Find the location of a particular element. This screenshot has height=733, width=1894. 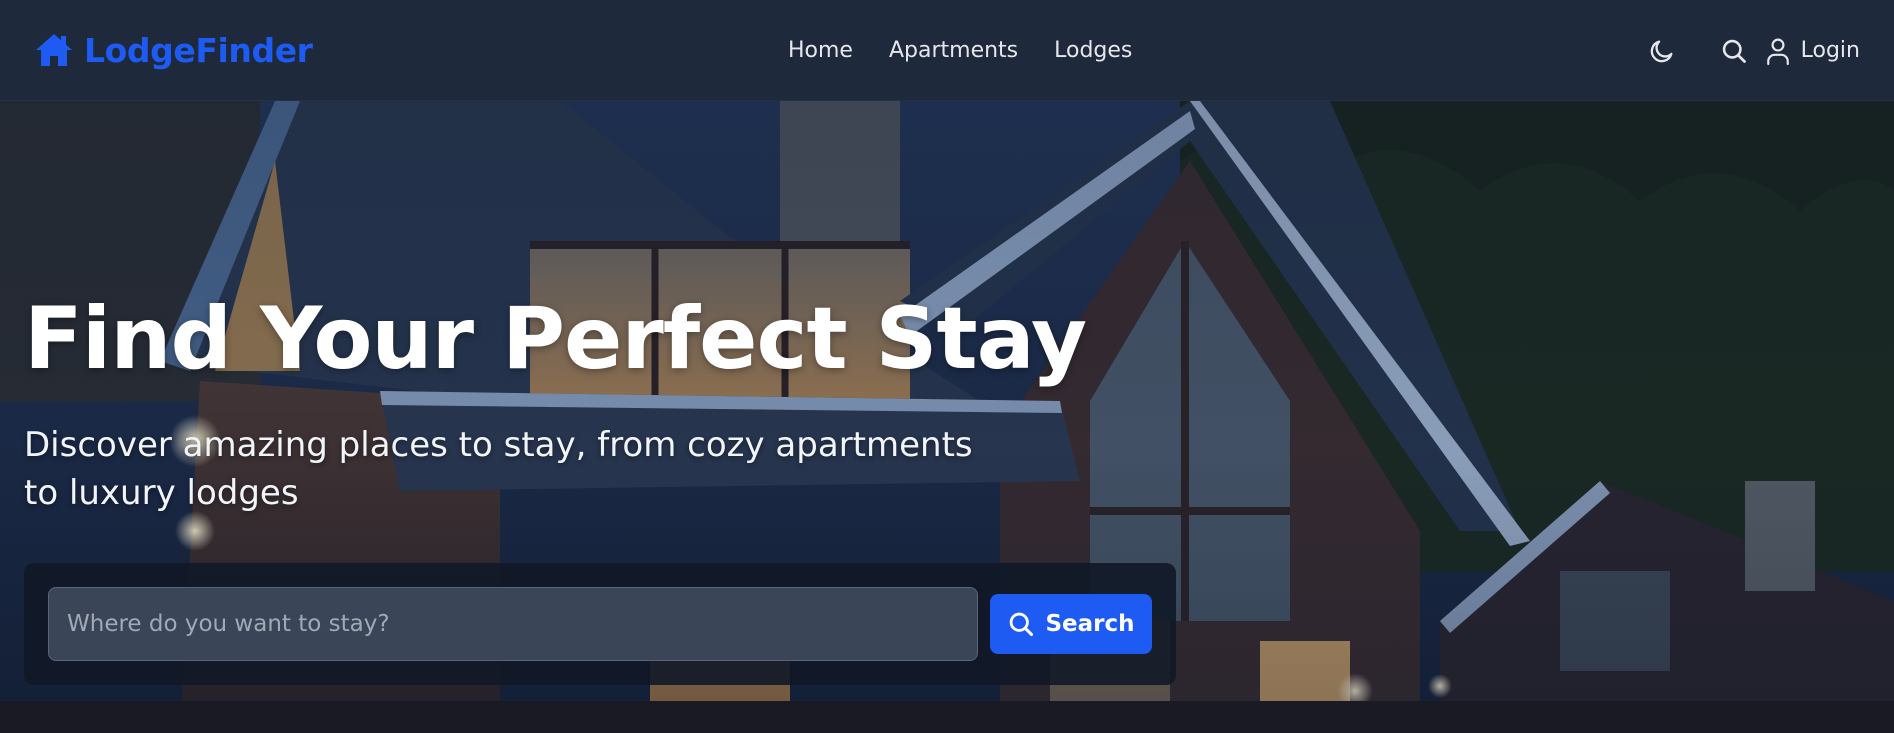

moon-icon is located at coordinates (1661, 51).